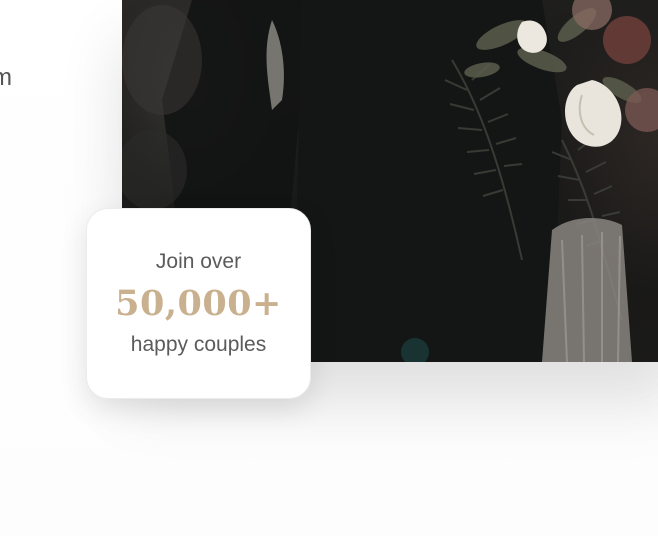  Describe the element at coordinates (198, 344) in the screenshot. I see `stats-suffix: happy couples` at that location.